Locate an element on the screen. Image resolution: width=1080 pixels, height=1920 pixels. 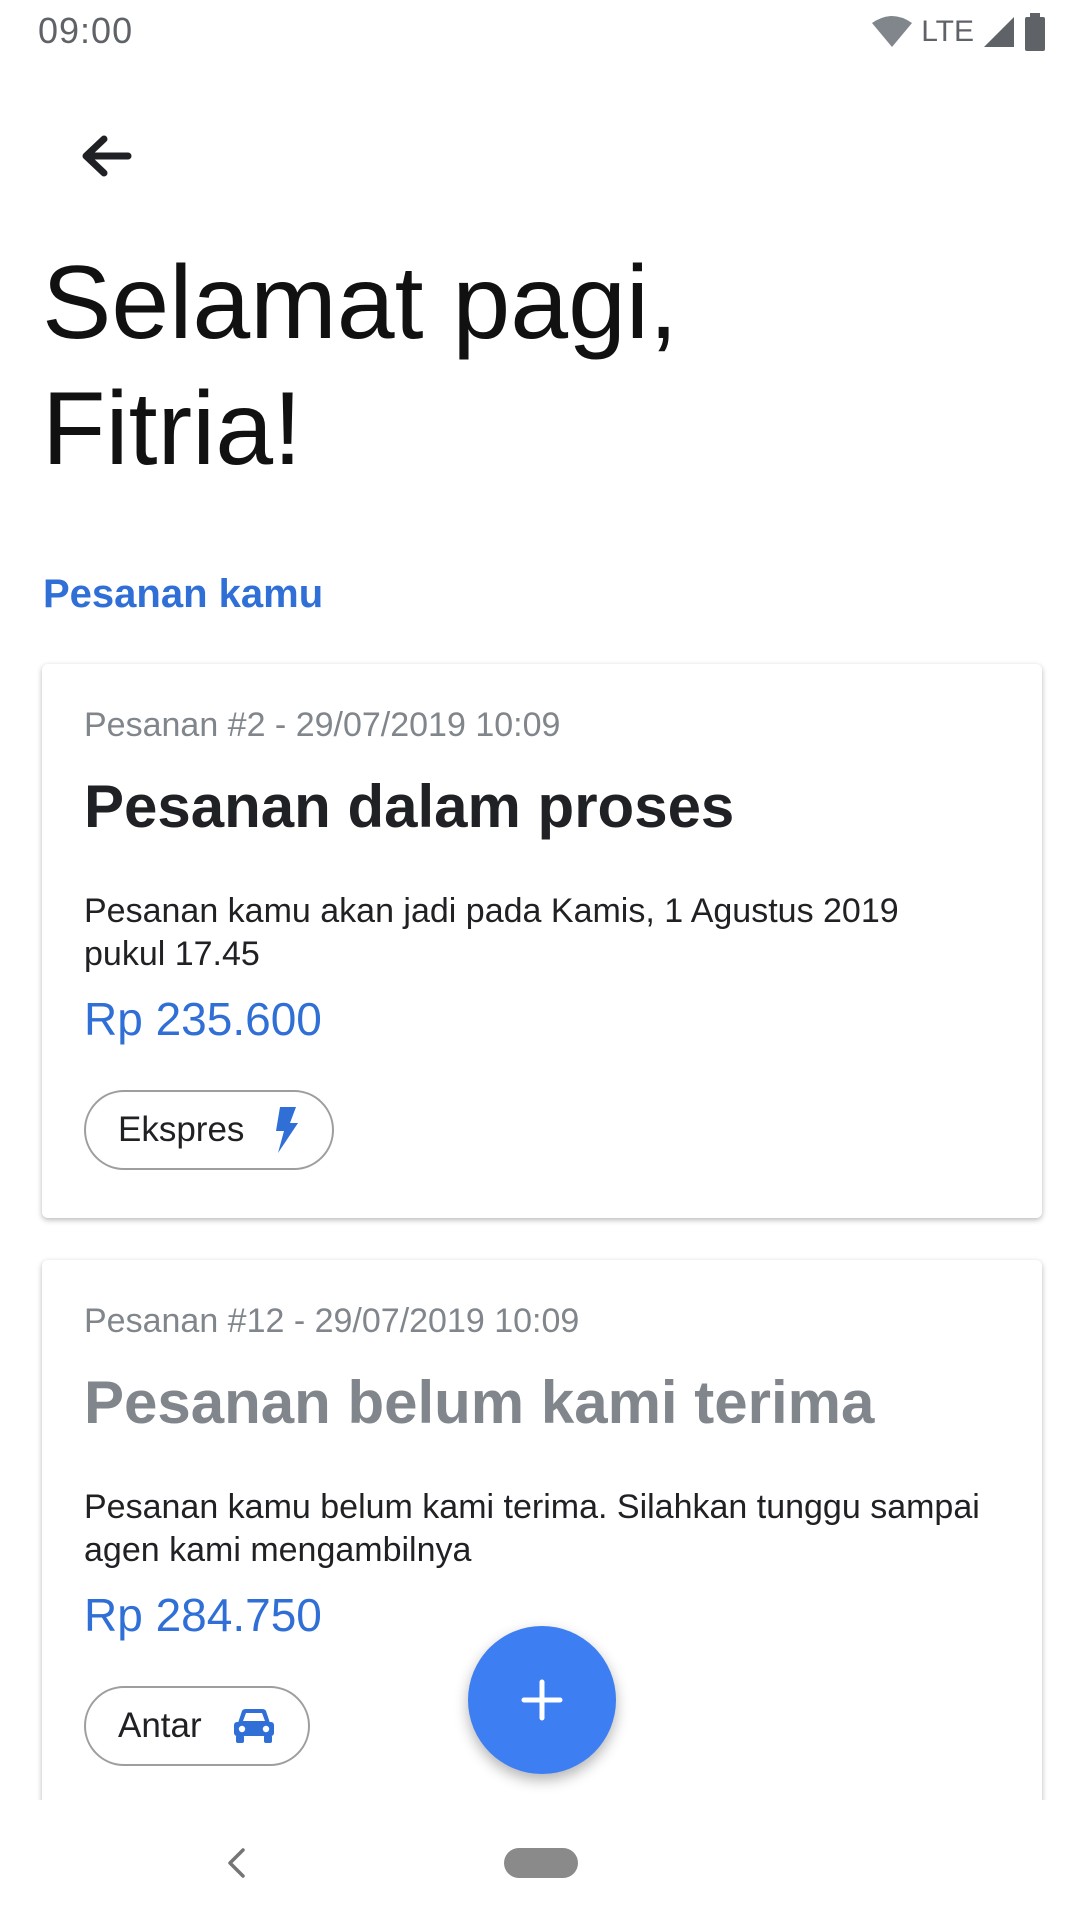
delivery-type-chip: Antar is located at coordinates (197, 1726).